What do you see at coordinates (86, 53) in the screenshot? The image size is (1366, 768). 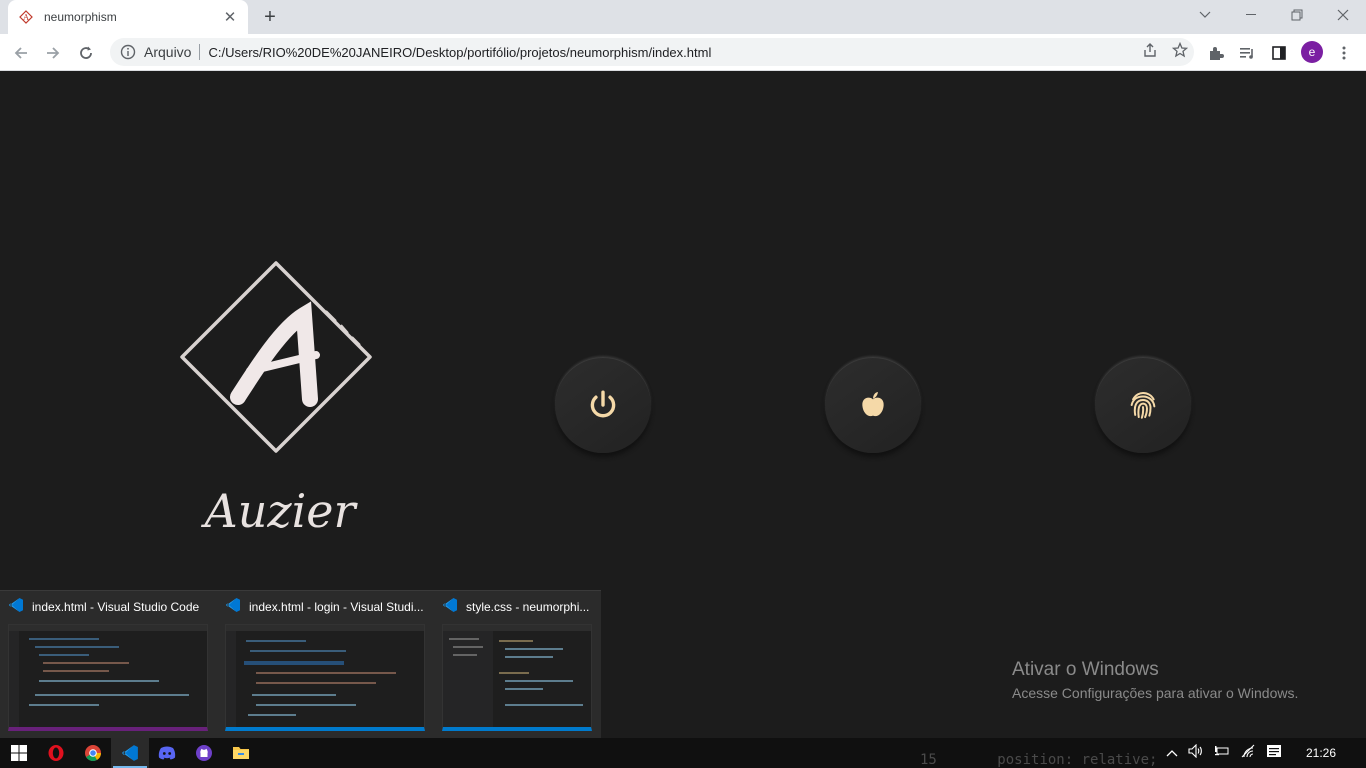 I see `reload-button` at bounding box center [86, 53].